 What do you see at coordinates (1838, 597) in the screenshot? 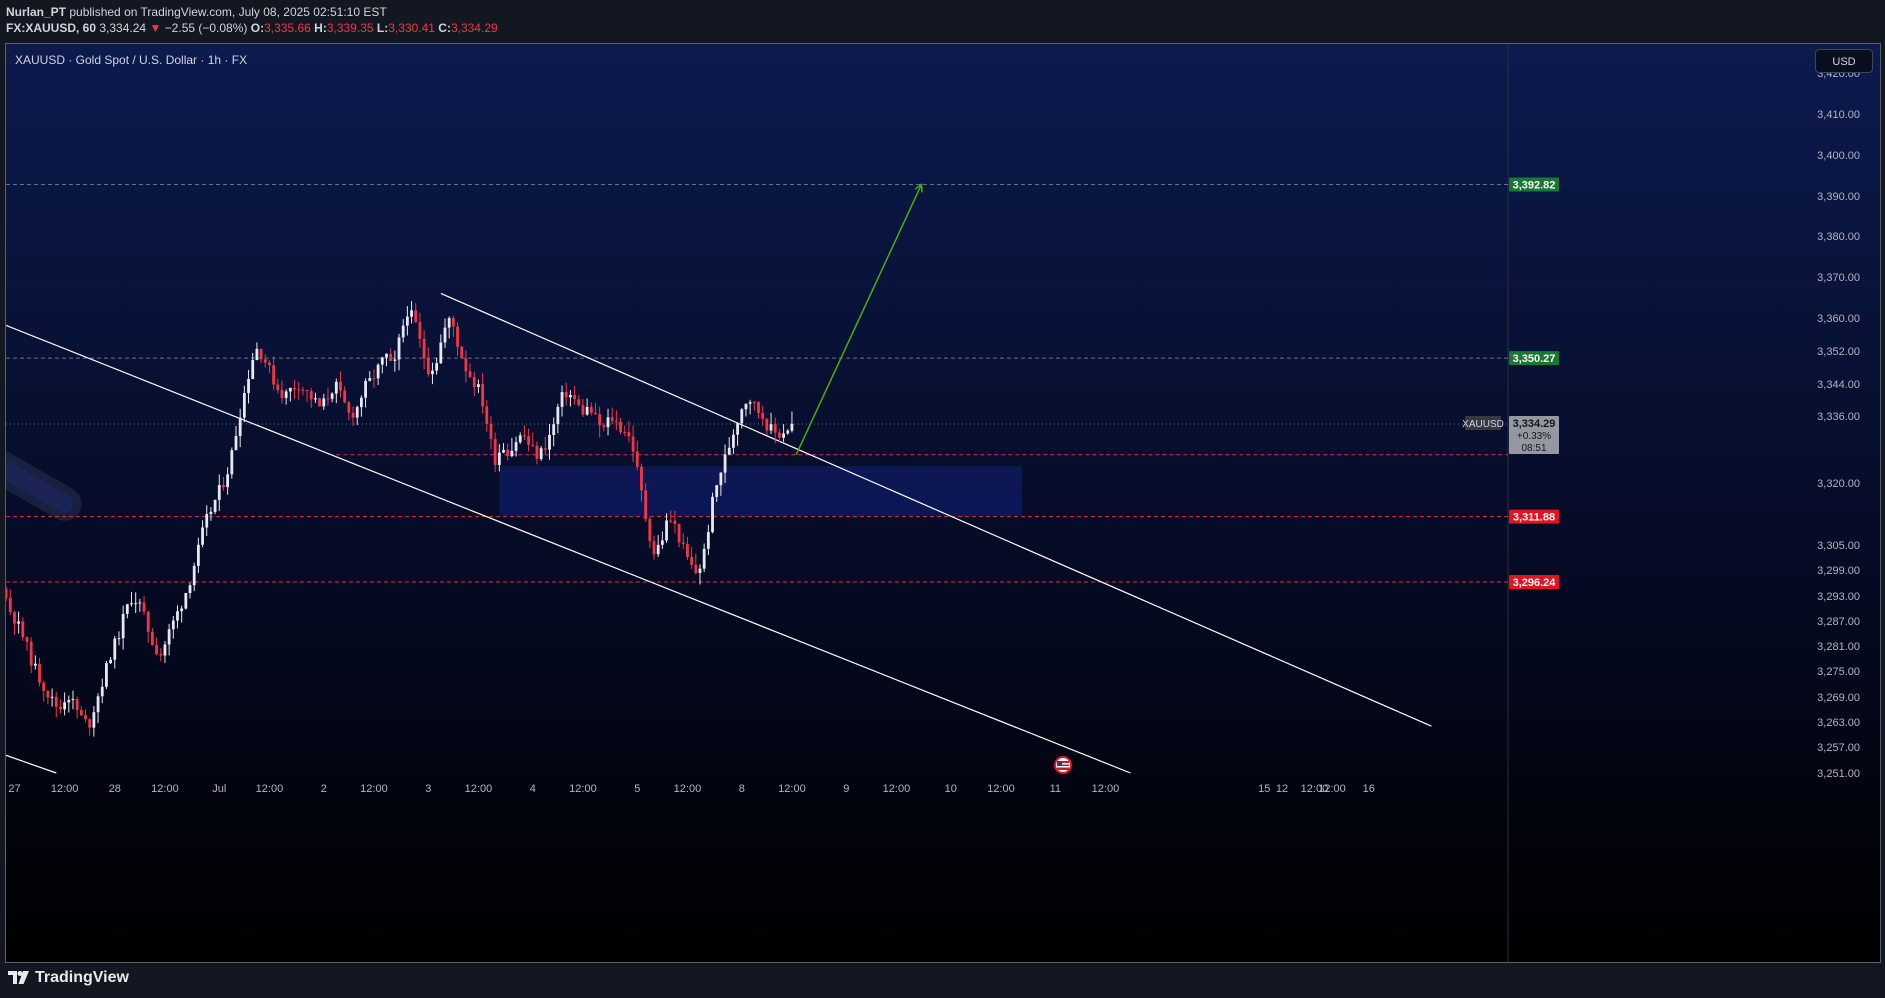
I see `y-tick-label: 3,293.00` at bounding box center [1838, 597].